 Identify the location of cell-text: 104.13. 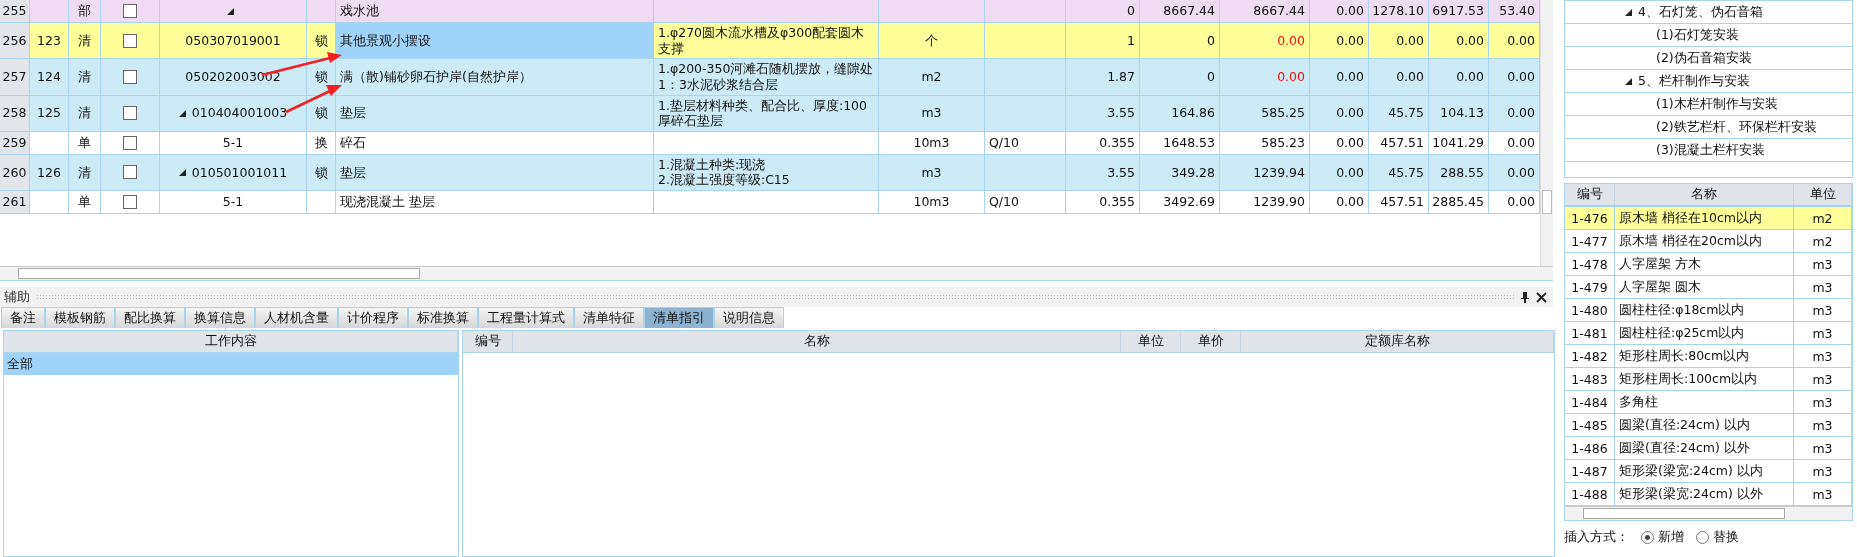
(1462, 113).